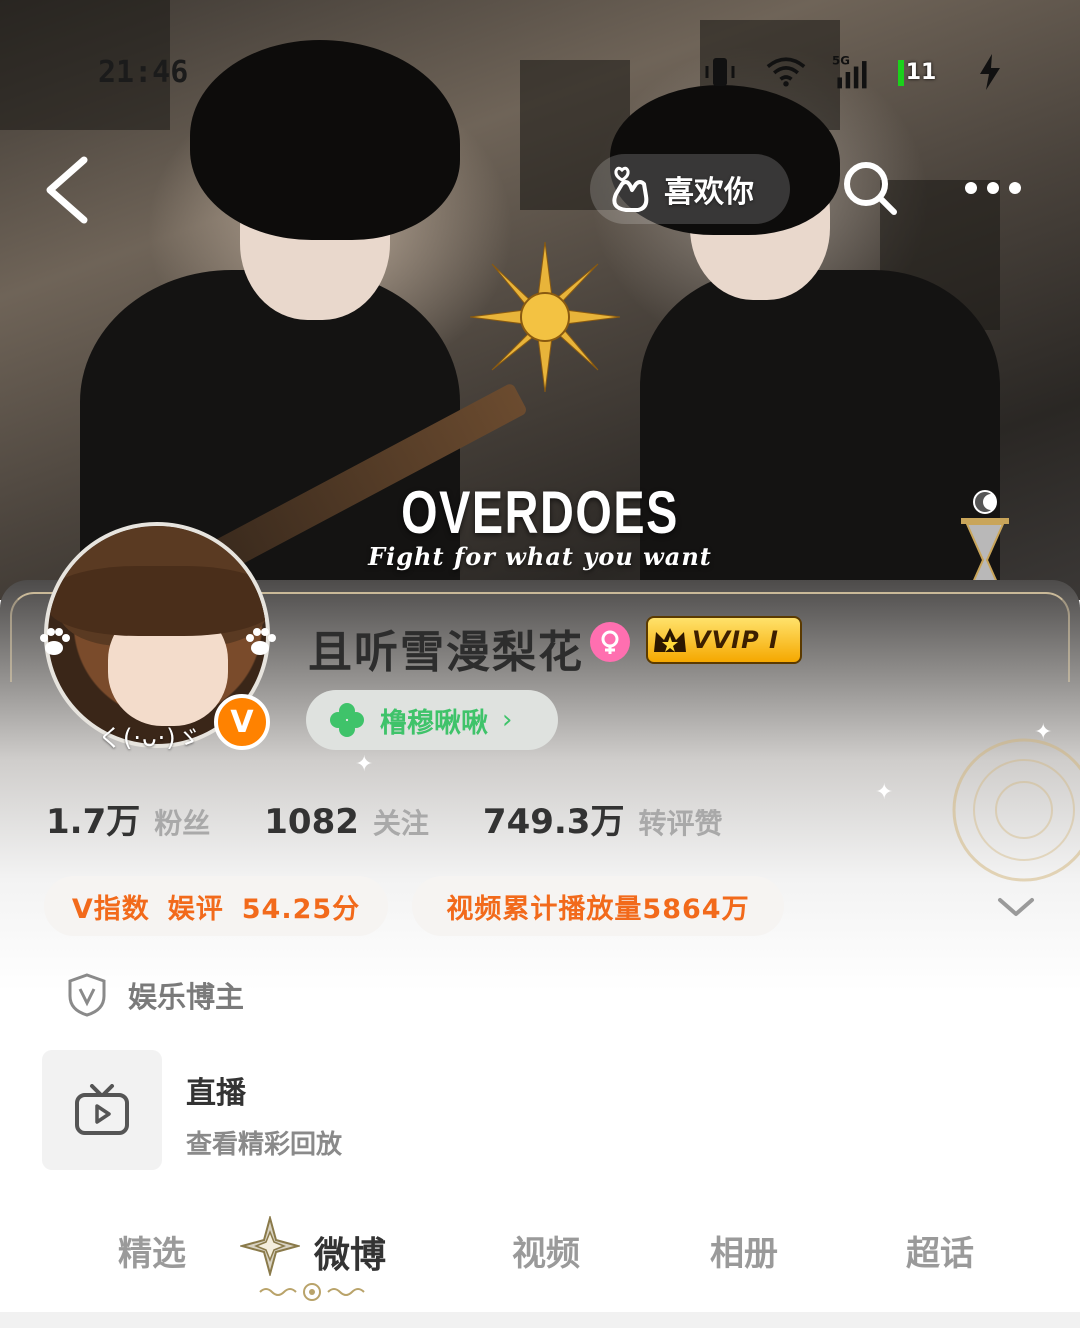 The height and width of the screenshot is (1328, 1080). I want to click on top-nav: 喜欢你, so click(540, 190).